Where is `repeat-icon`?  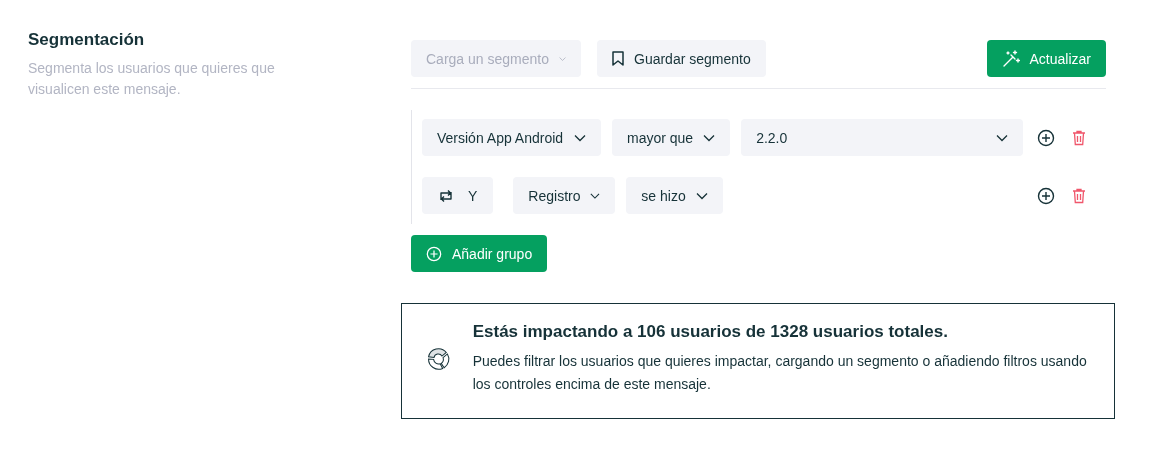 repeat-icon is located at coordinates (446, 195).